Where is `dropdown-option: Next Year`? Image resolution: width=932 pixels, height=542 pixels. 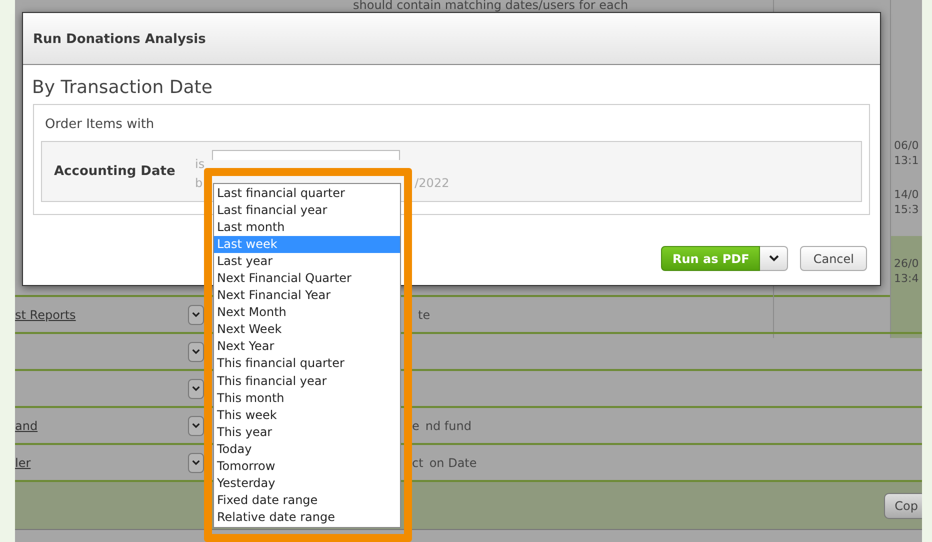
dropdown-option: Next Year is located at coordinates (307, 347).